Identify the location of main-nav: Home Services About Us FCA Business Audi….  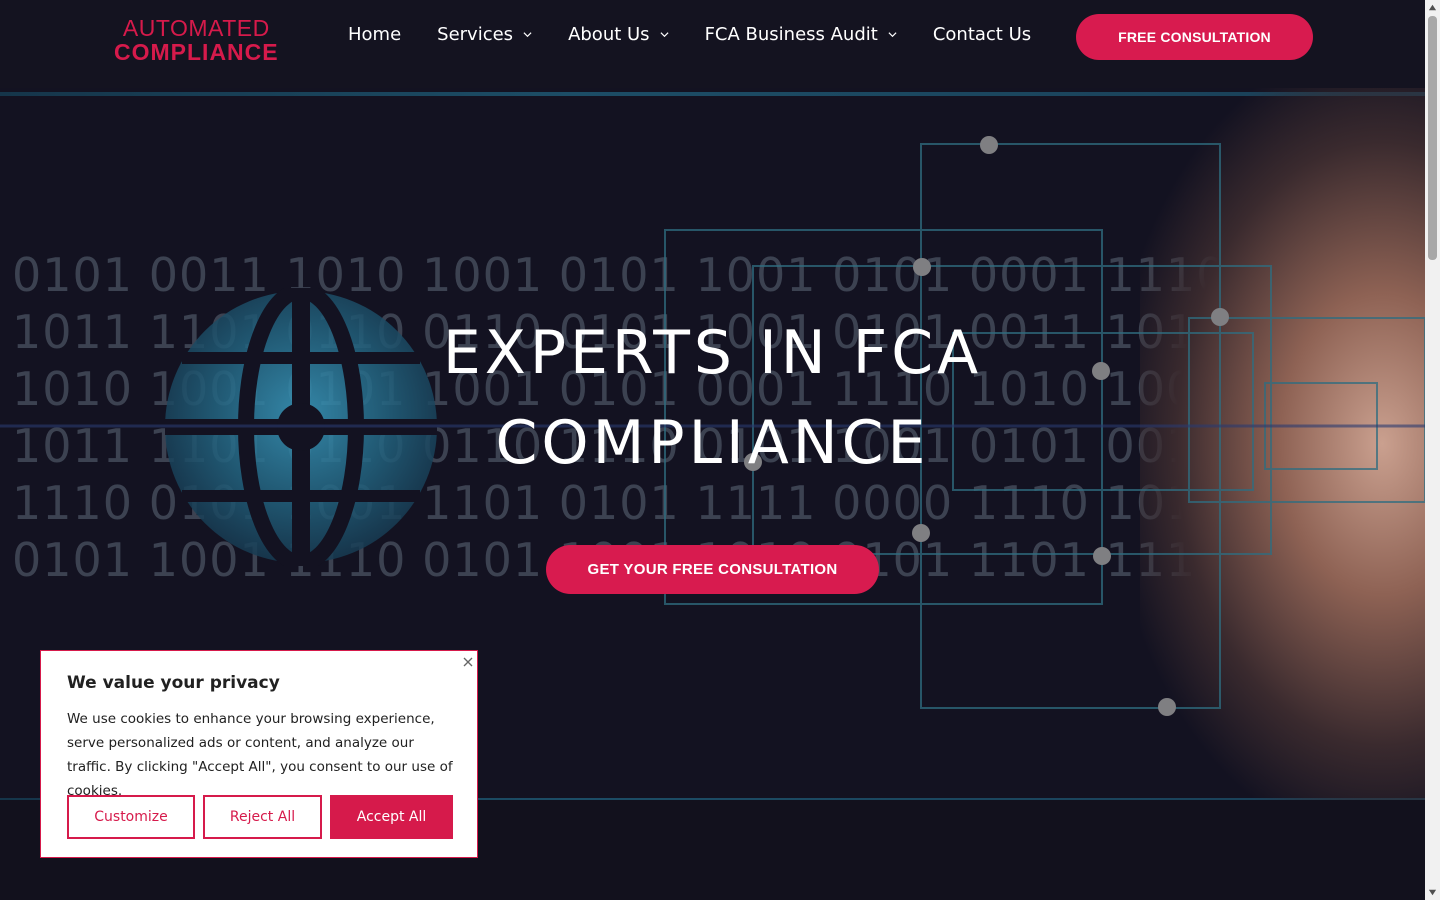
(707, 34).